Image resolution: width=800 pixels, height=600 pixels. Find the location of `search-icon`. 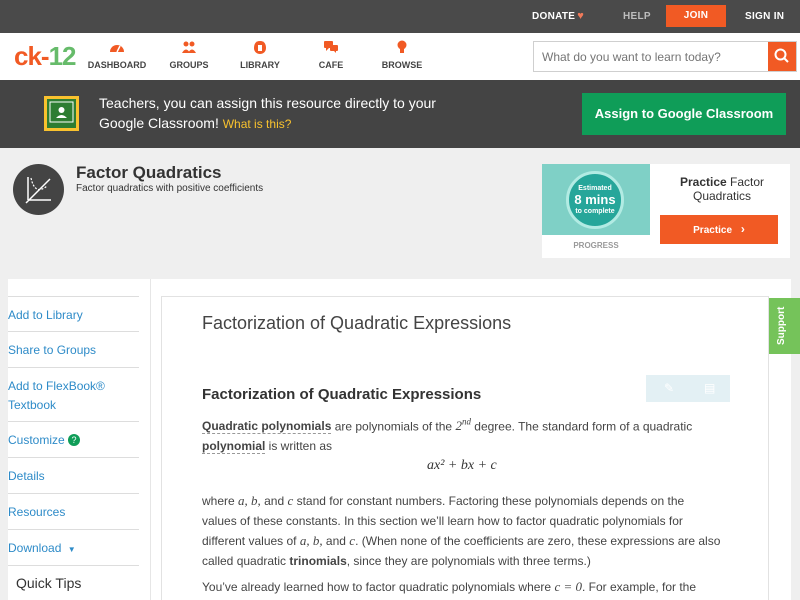

search-icon is located at coordinates (781, 55).